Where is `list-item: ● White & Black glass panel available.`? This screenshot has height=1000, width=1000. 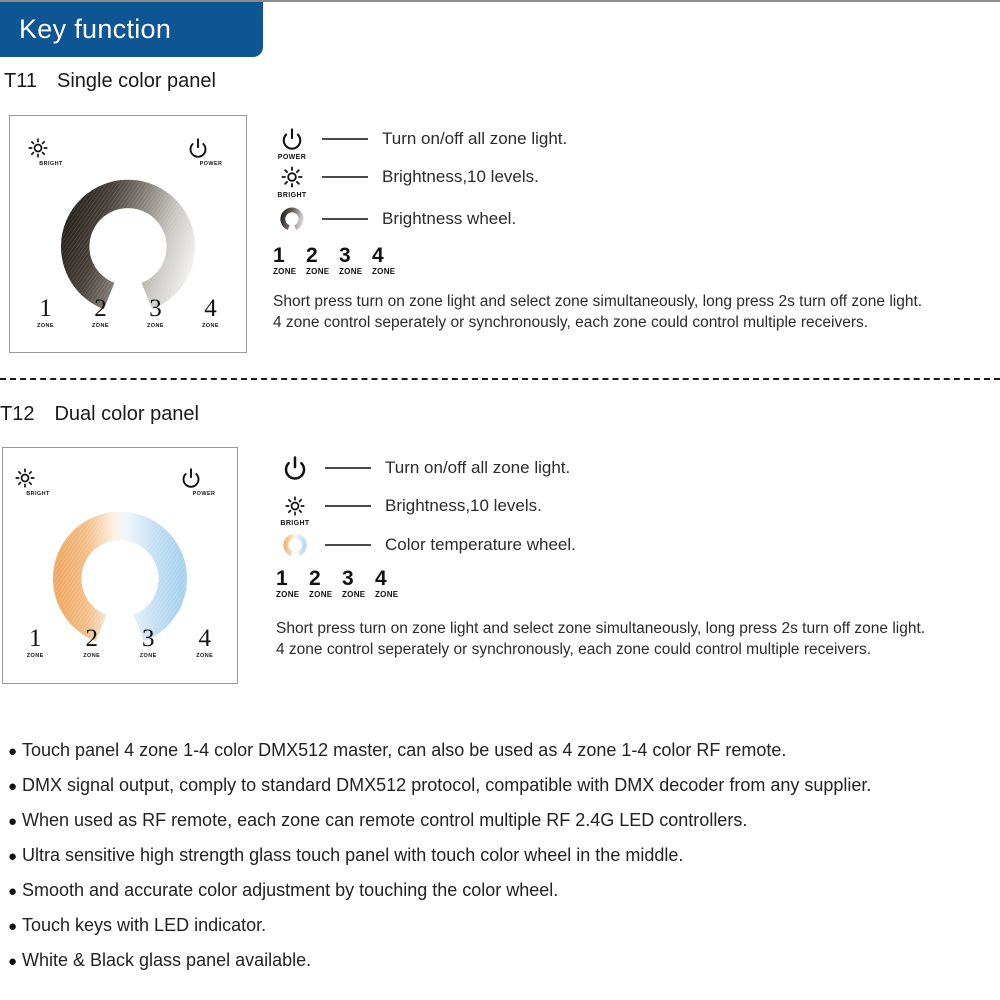
list-item: ● White & Black glass panel available. is located at coordinates (503, 967).